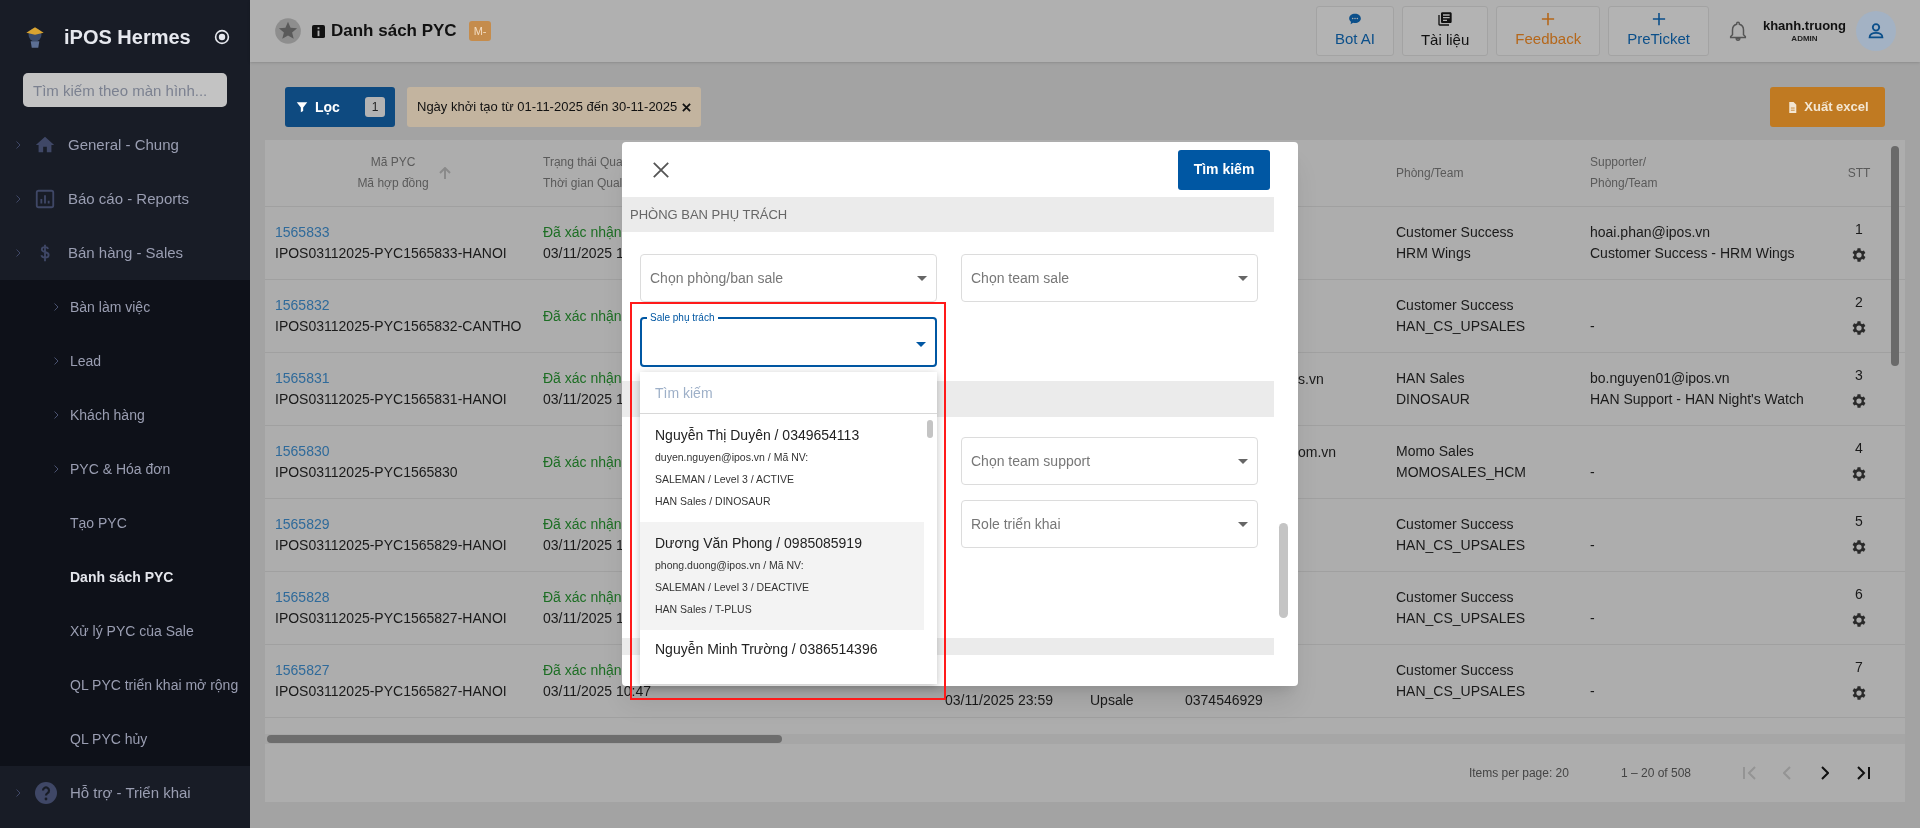 This screenshot has width=1920, height=828. I want to click on table-cell-text: 03/11/2025 23:59, so click(999, 700).